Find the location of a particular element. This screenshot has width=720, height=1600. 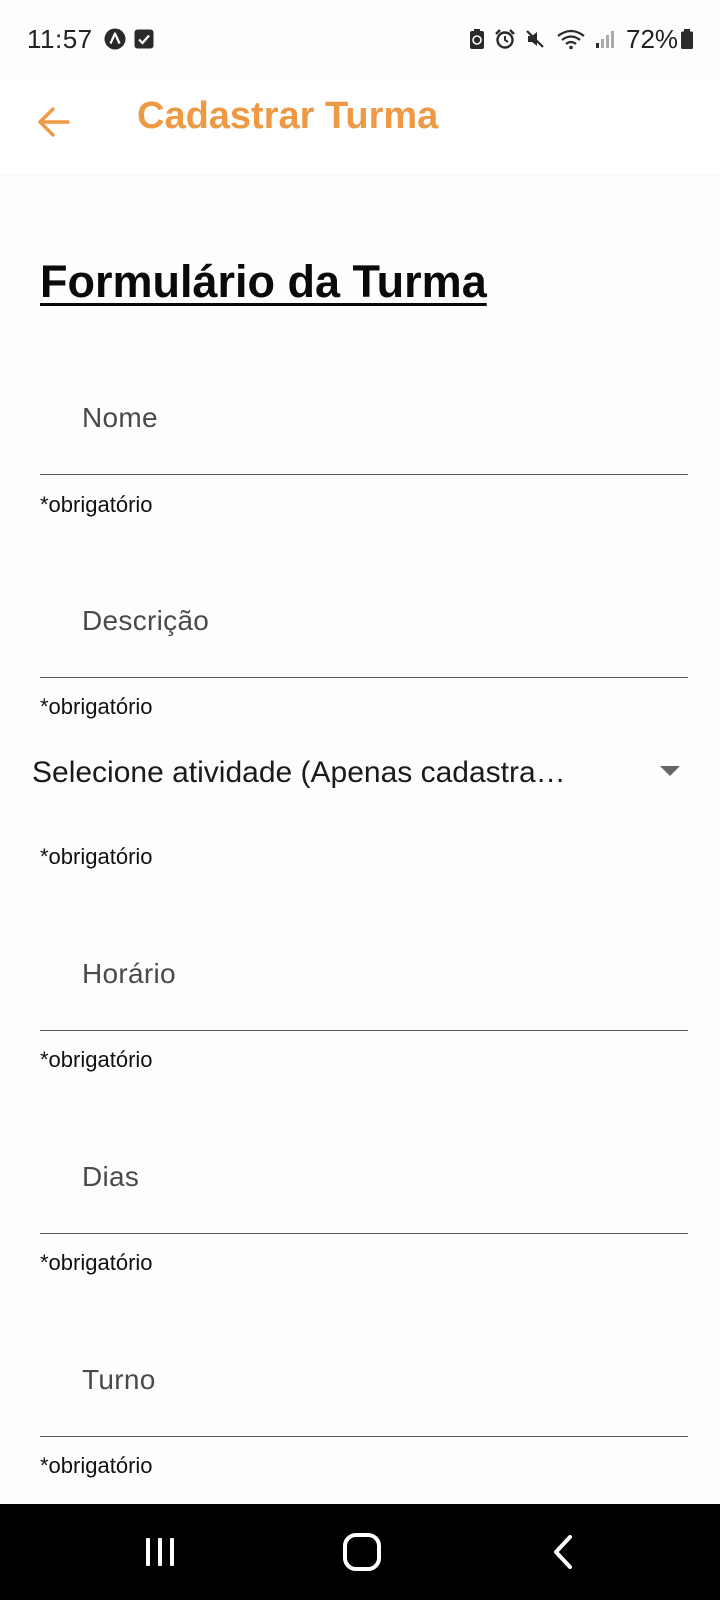

system-nav-bar is located at coordinates (360, 1552).